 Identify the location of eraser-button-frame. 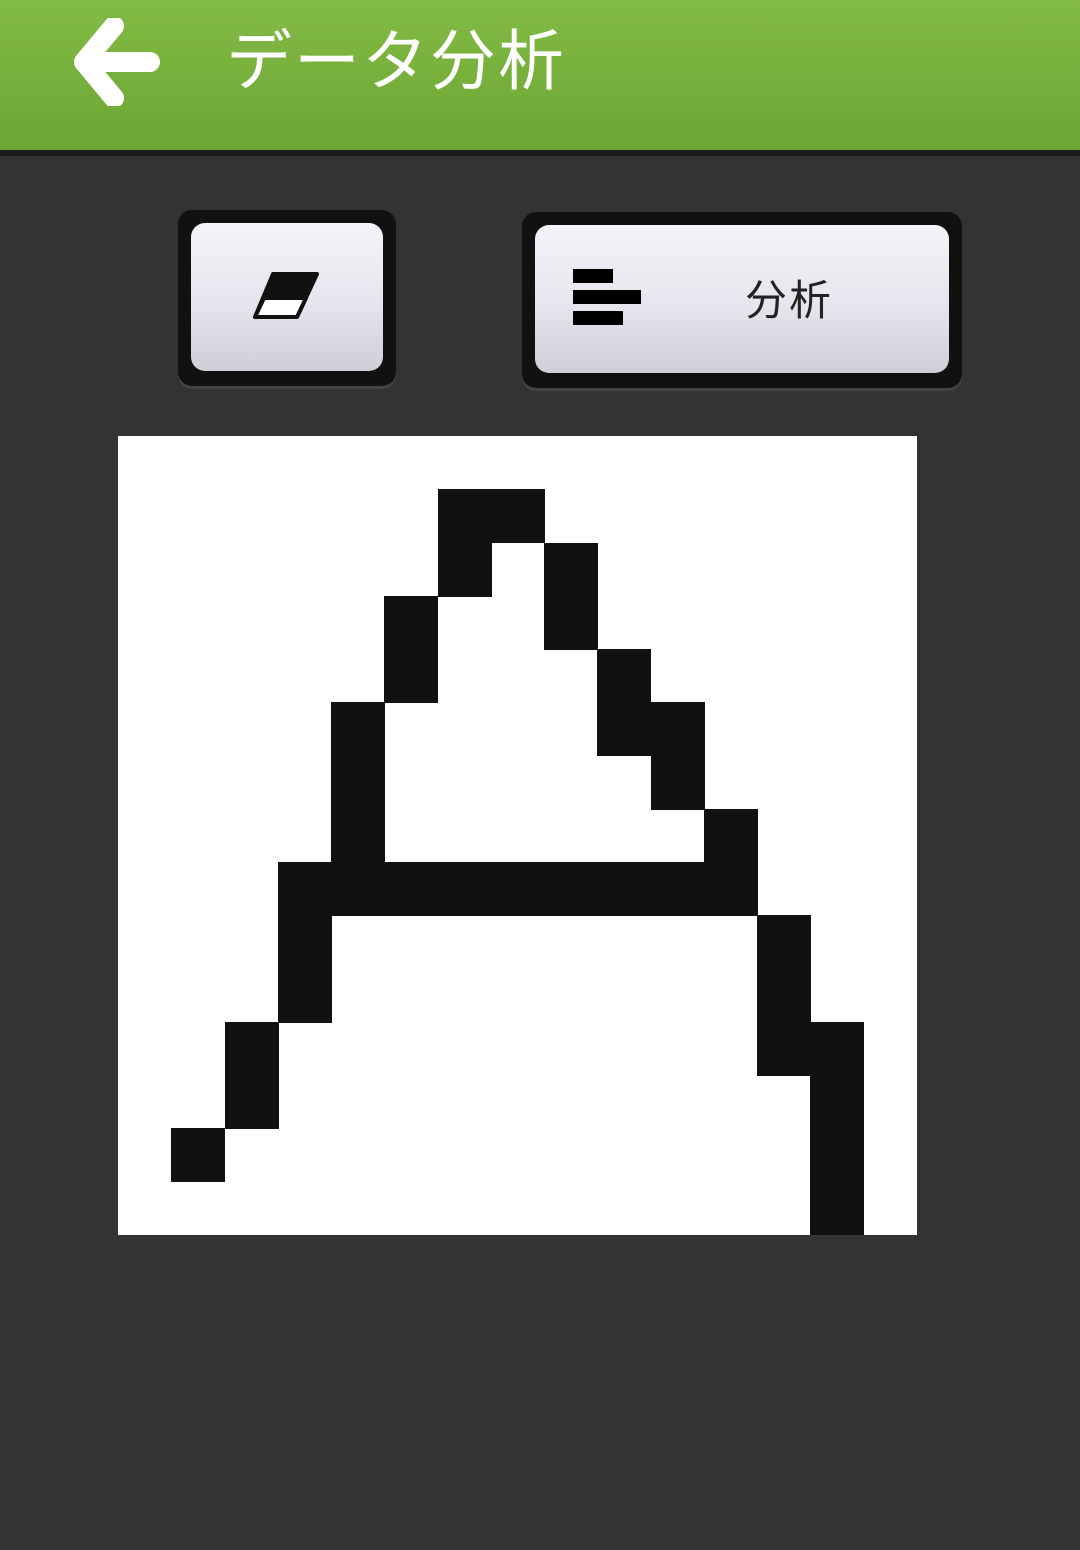
(287, 298).